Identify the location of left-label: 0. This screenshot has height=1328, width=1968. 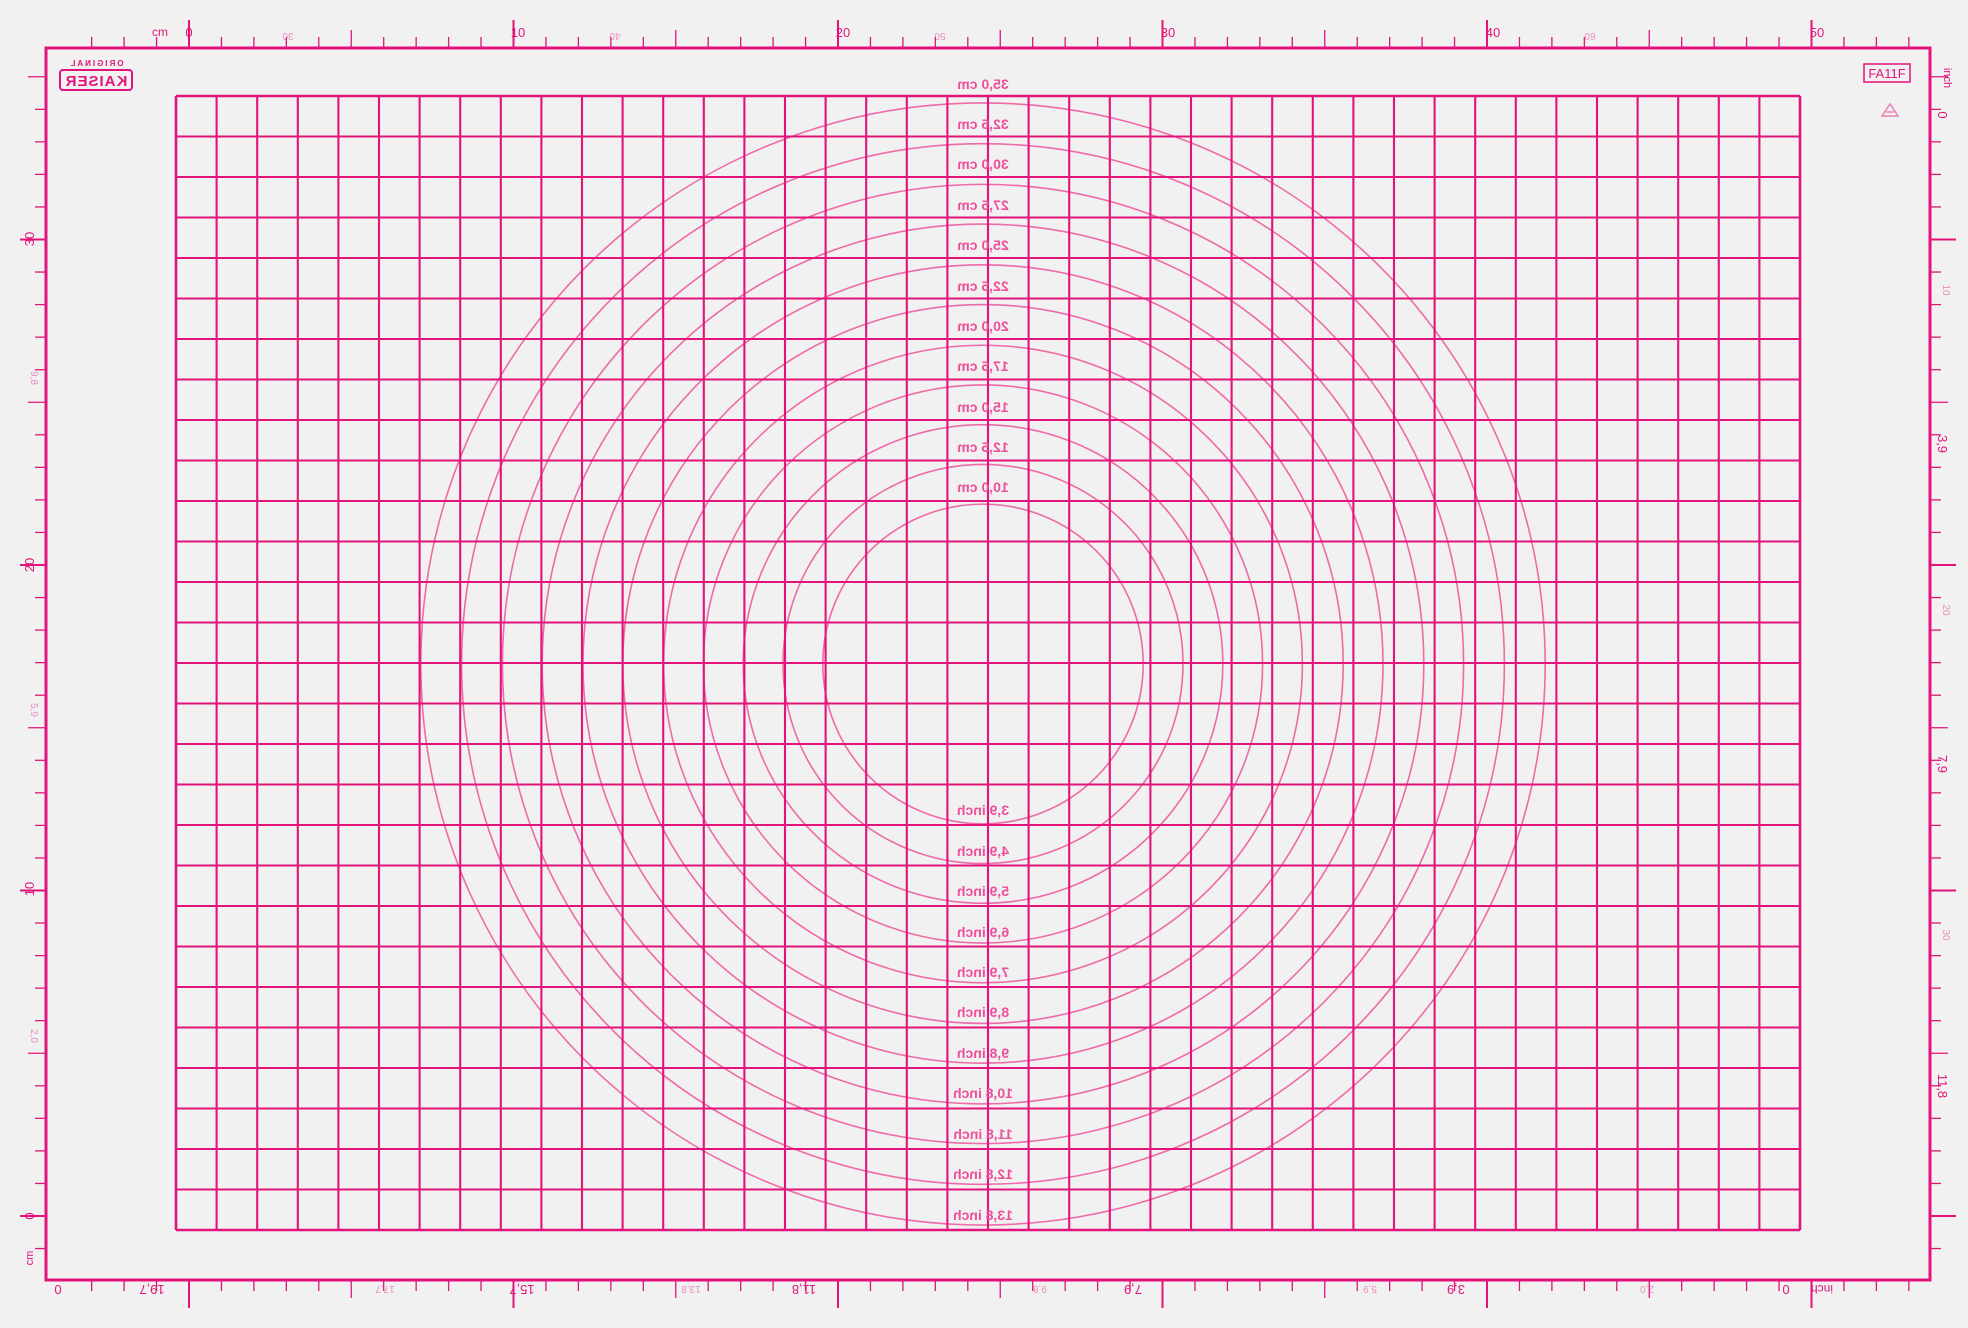
(29, 1215).